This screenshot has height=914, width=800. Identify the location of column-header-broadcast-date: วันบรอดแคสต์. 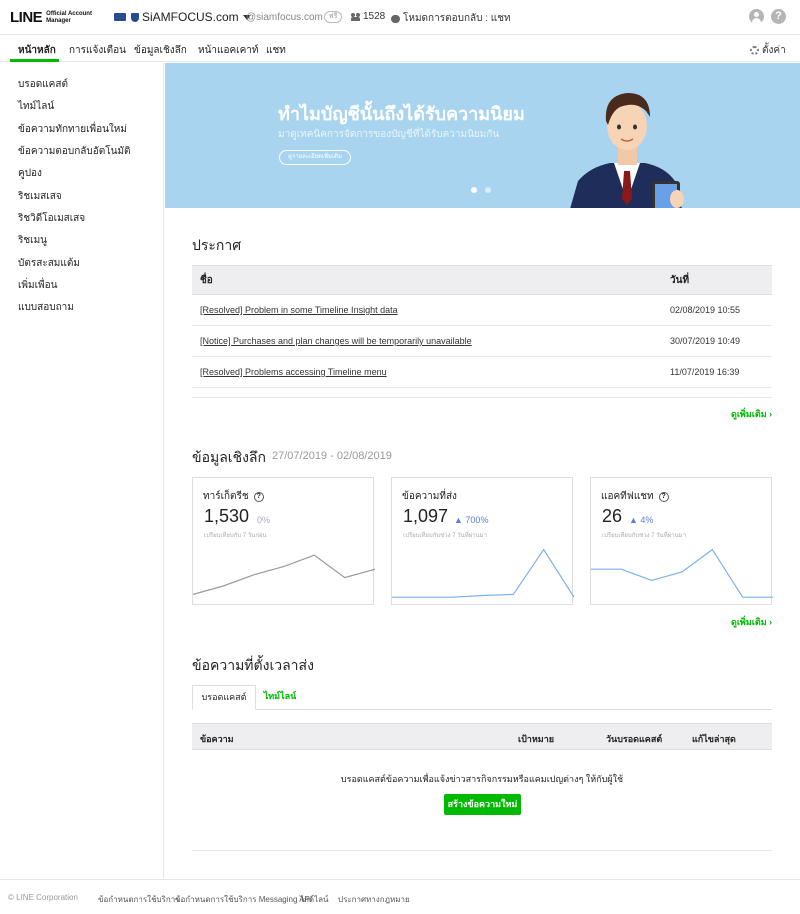
(634, 739).